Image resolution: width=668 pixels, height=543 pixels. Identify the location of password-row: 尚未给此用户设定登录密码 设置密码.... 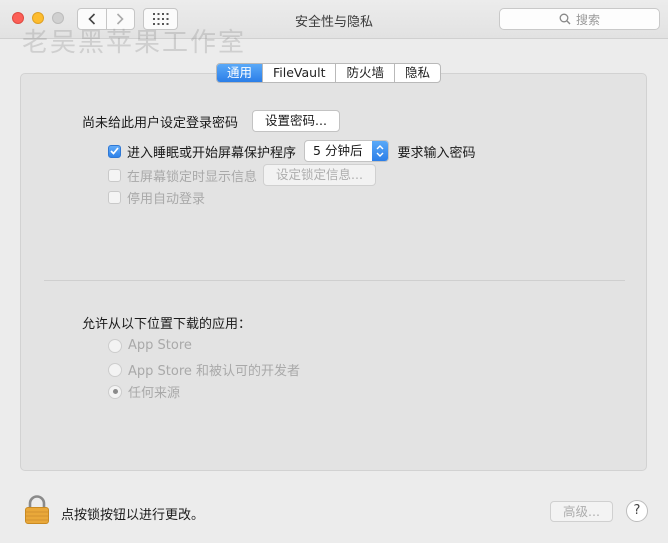
(211, 121).